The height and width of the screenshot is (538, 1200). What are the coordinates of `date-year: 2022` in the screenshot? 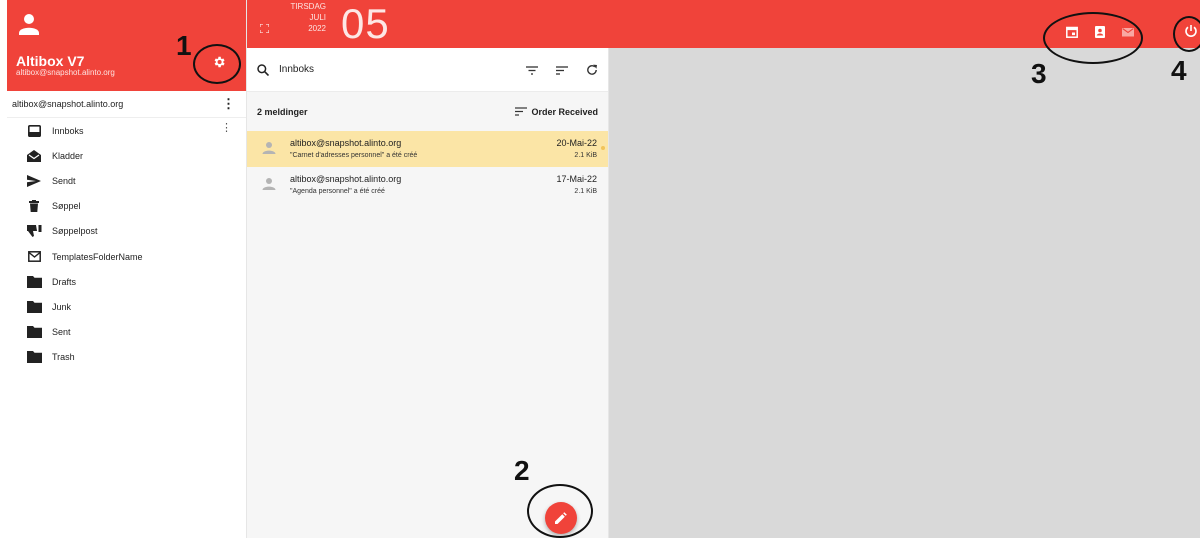 It's located at (317, 28).